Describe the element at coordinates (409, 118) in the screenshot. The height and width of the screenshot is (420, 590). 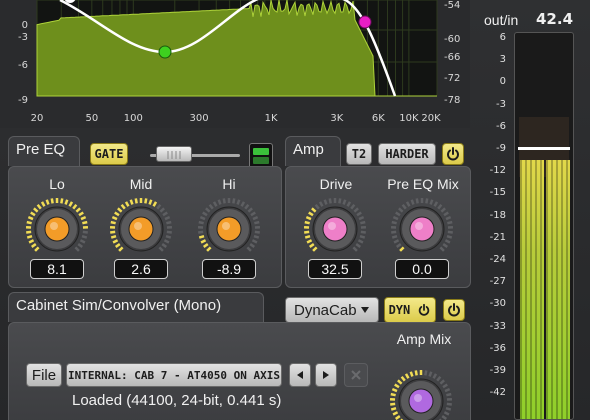
I see `eq-freq-tick: 10K` at that location.